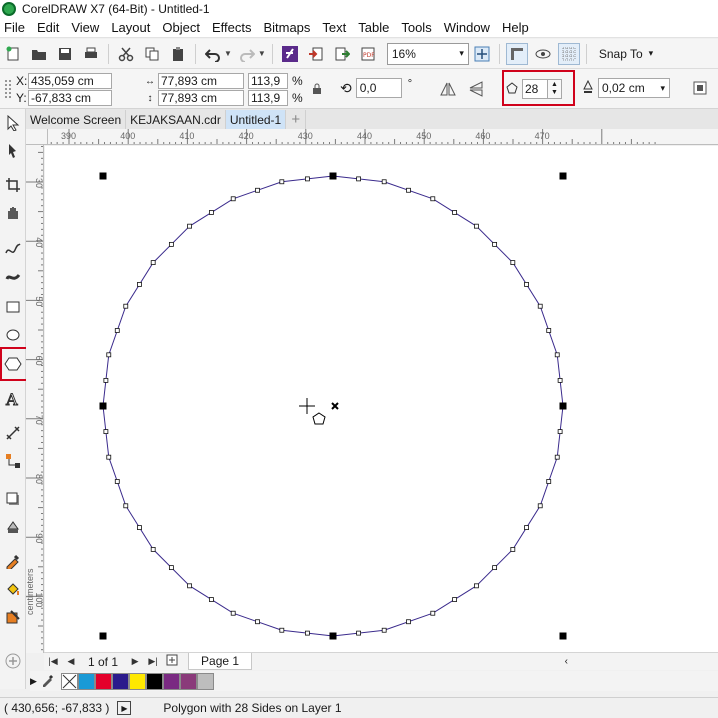 Image resolution: width=718 pixels, height=718 pixels. Describe the element at coordinates (290, 54) in the screenshot. I see `search-content-icon` at that location.